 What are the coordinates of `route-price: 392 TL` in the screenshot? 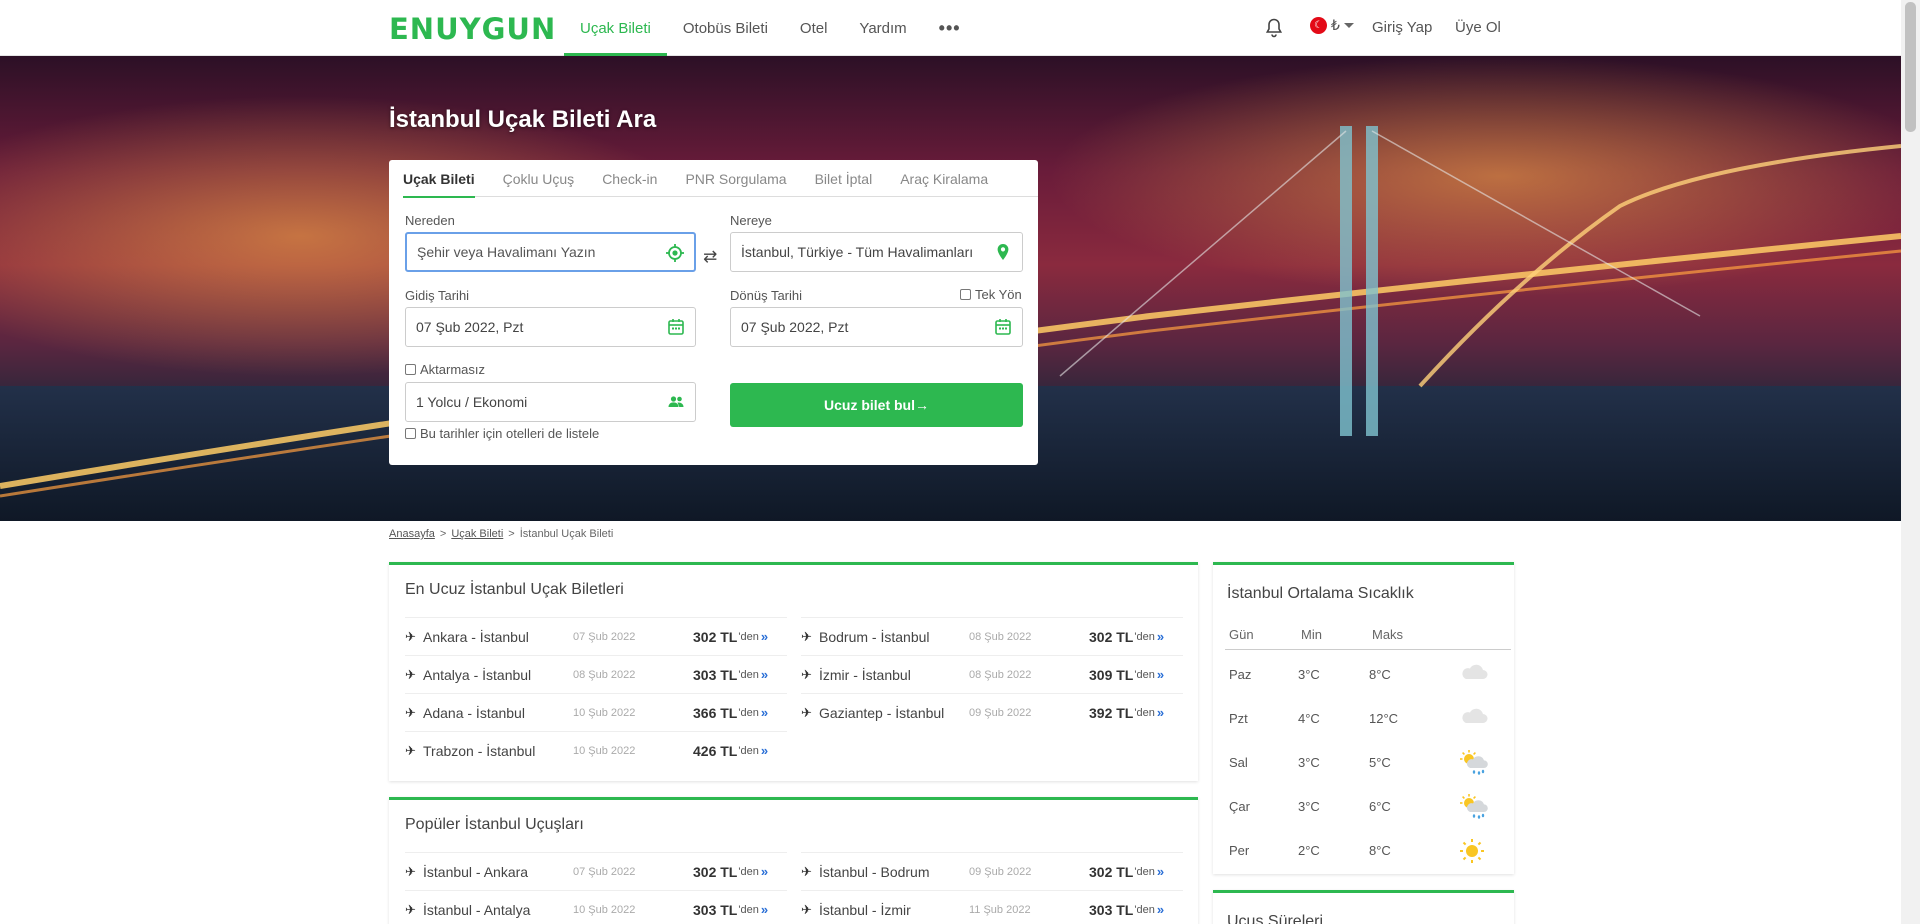 It's located at (1111, 712).